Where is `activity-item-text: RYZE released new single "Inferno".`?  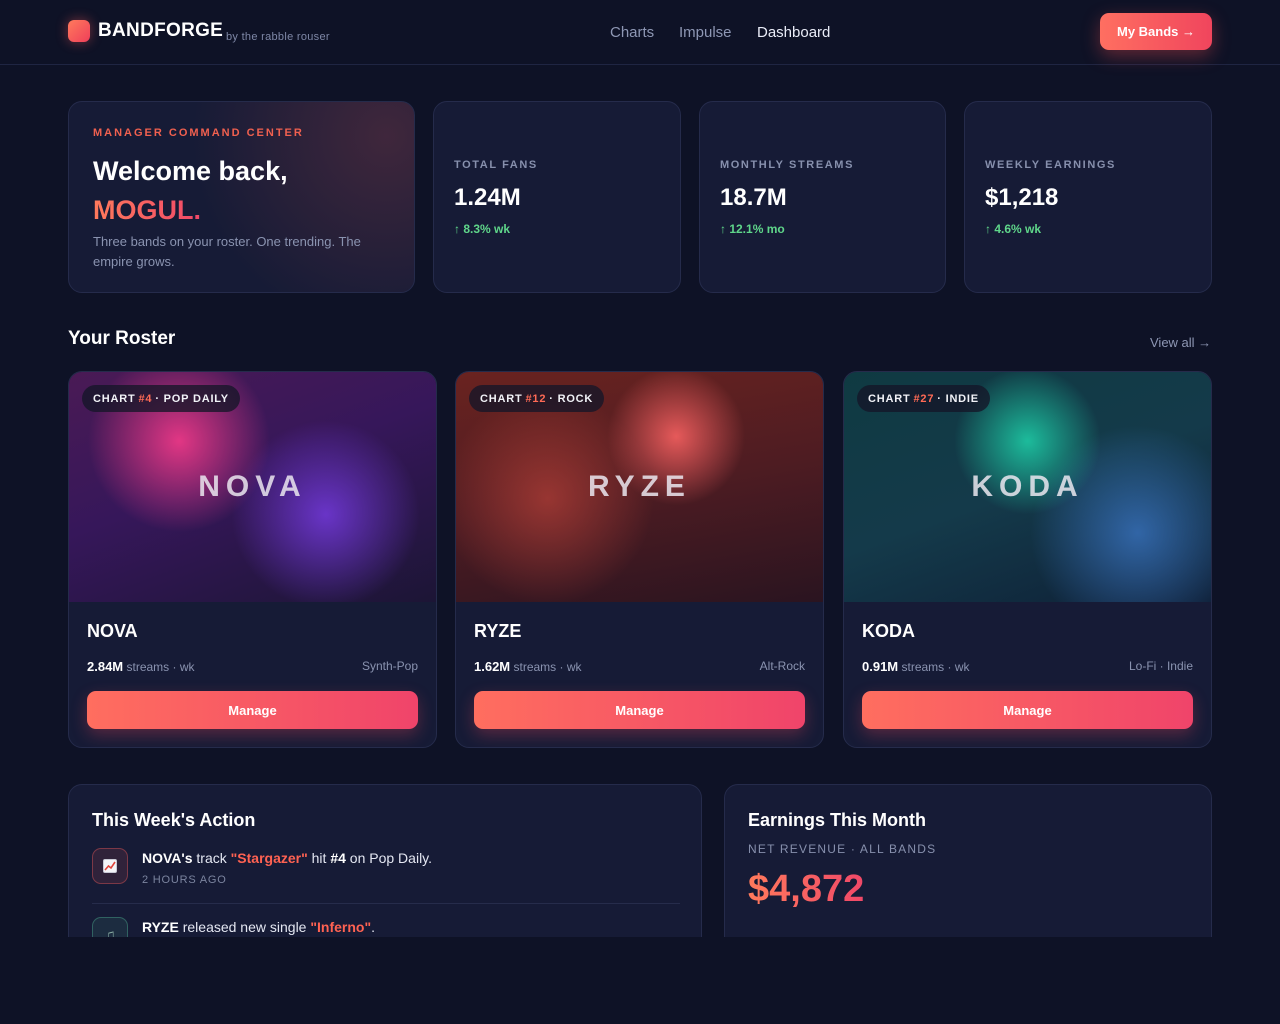 activity-item-text: RYZE released new single "Inferno". is located at coordinates (258, 927).